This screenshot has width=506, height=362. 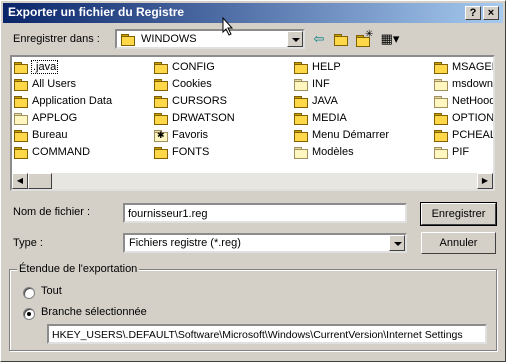 I want to click on list-item: PIF, so click(x=451, y=152).